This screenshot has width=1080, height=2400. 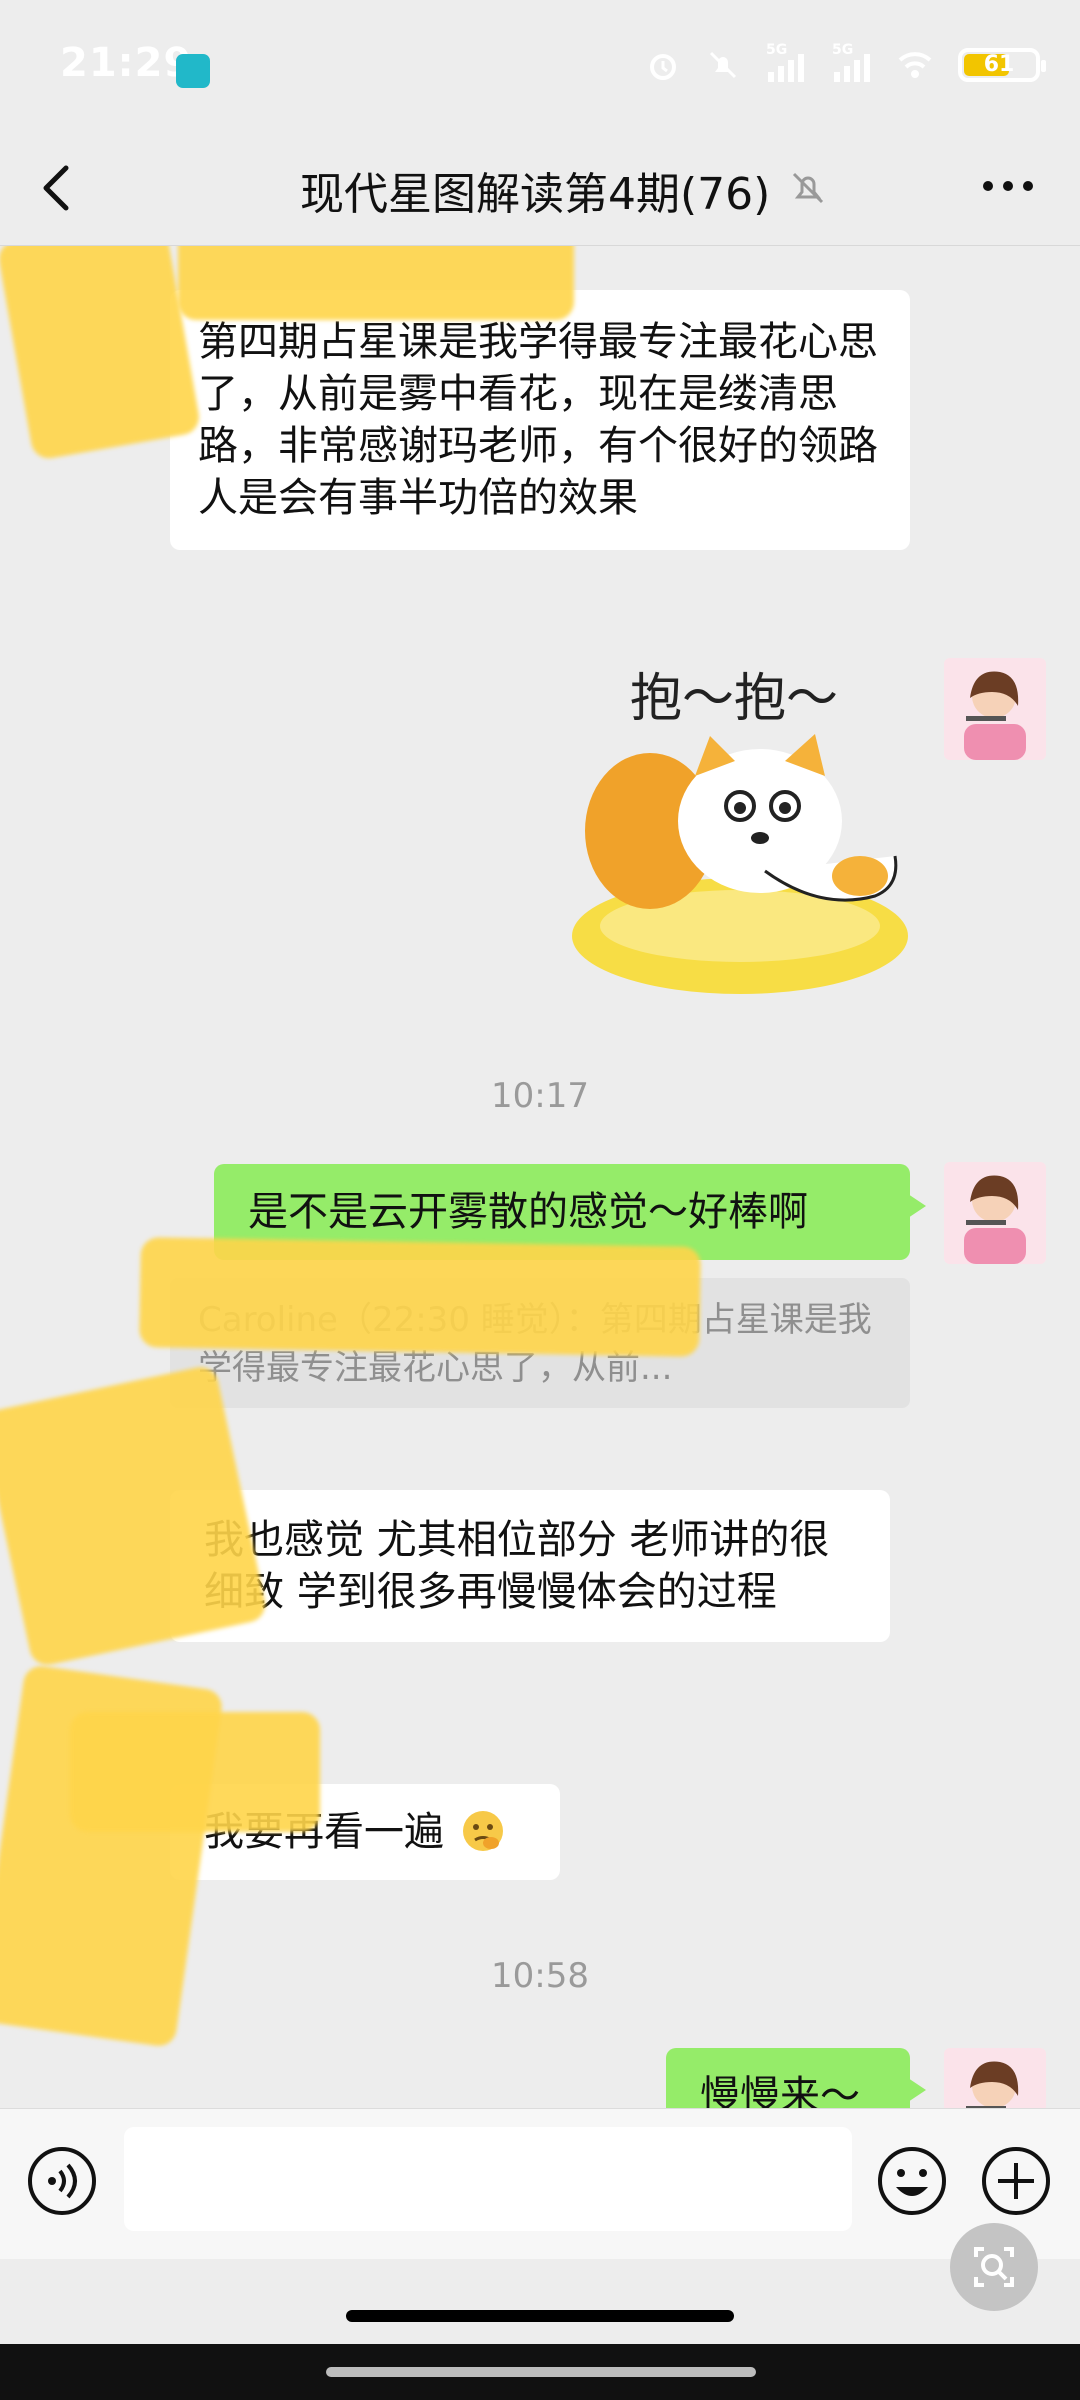 I want to click on battery-icon: 61, so click(x=1002, y=65).